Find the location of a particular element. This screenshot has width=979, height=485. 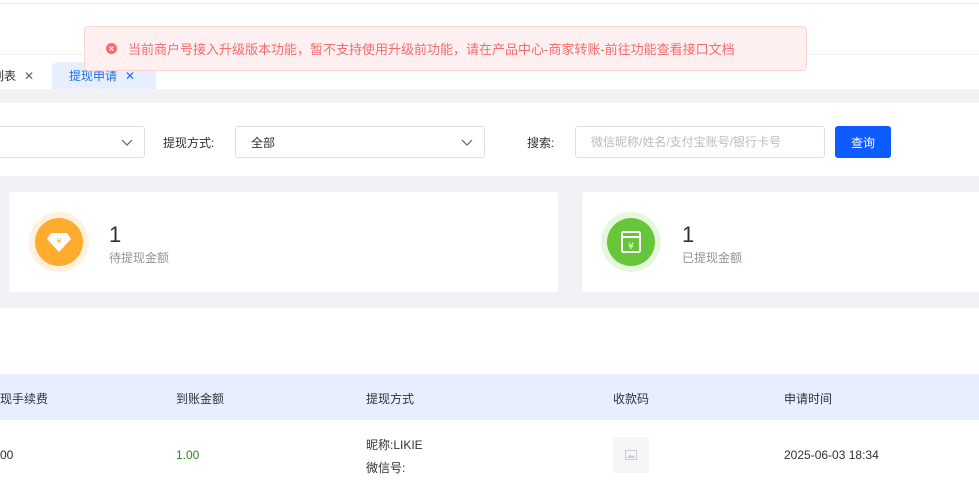

close-circle-icon is located at coordinates (111, 48).